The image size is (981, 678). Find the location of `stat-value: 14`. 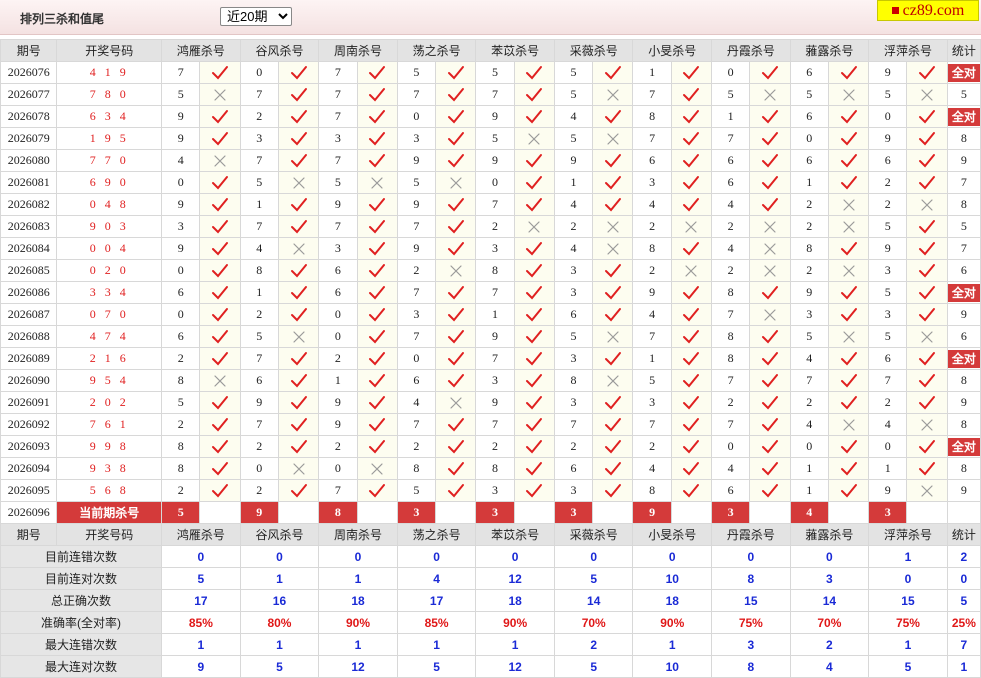

stat-value: 14 is located at coordinates (829, 600).